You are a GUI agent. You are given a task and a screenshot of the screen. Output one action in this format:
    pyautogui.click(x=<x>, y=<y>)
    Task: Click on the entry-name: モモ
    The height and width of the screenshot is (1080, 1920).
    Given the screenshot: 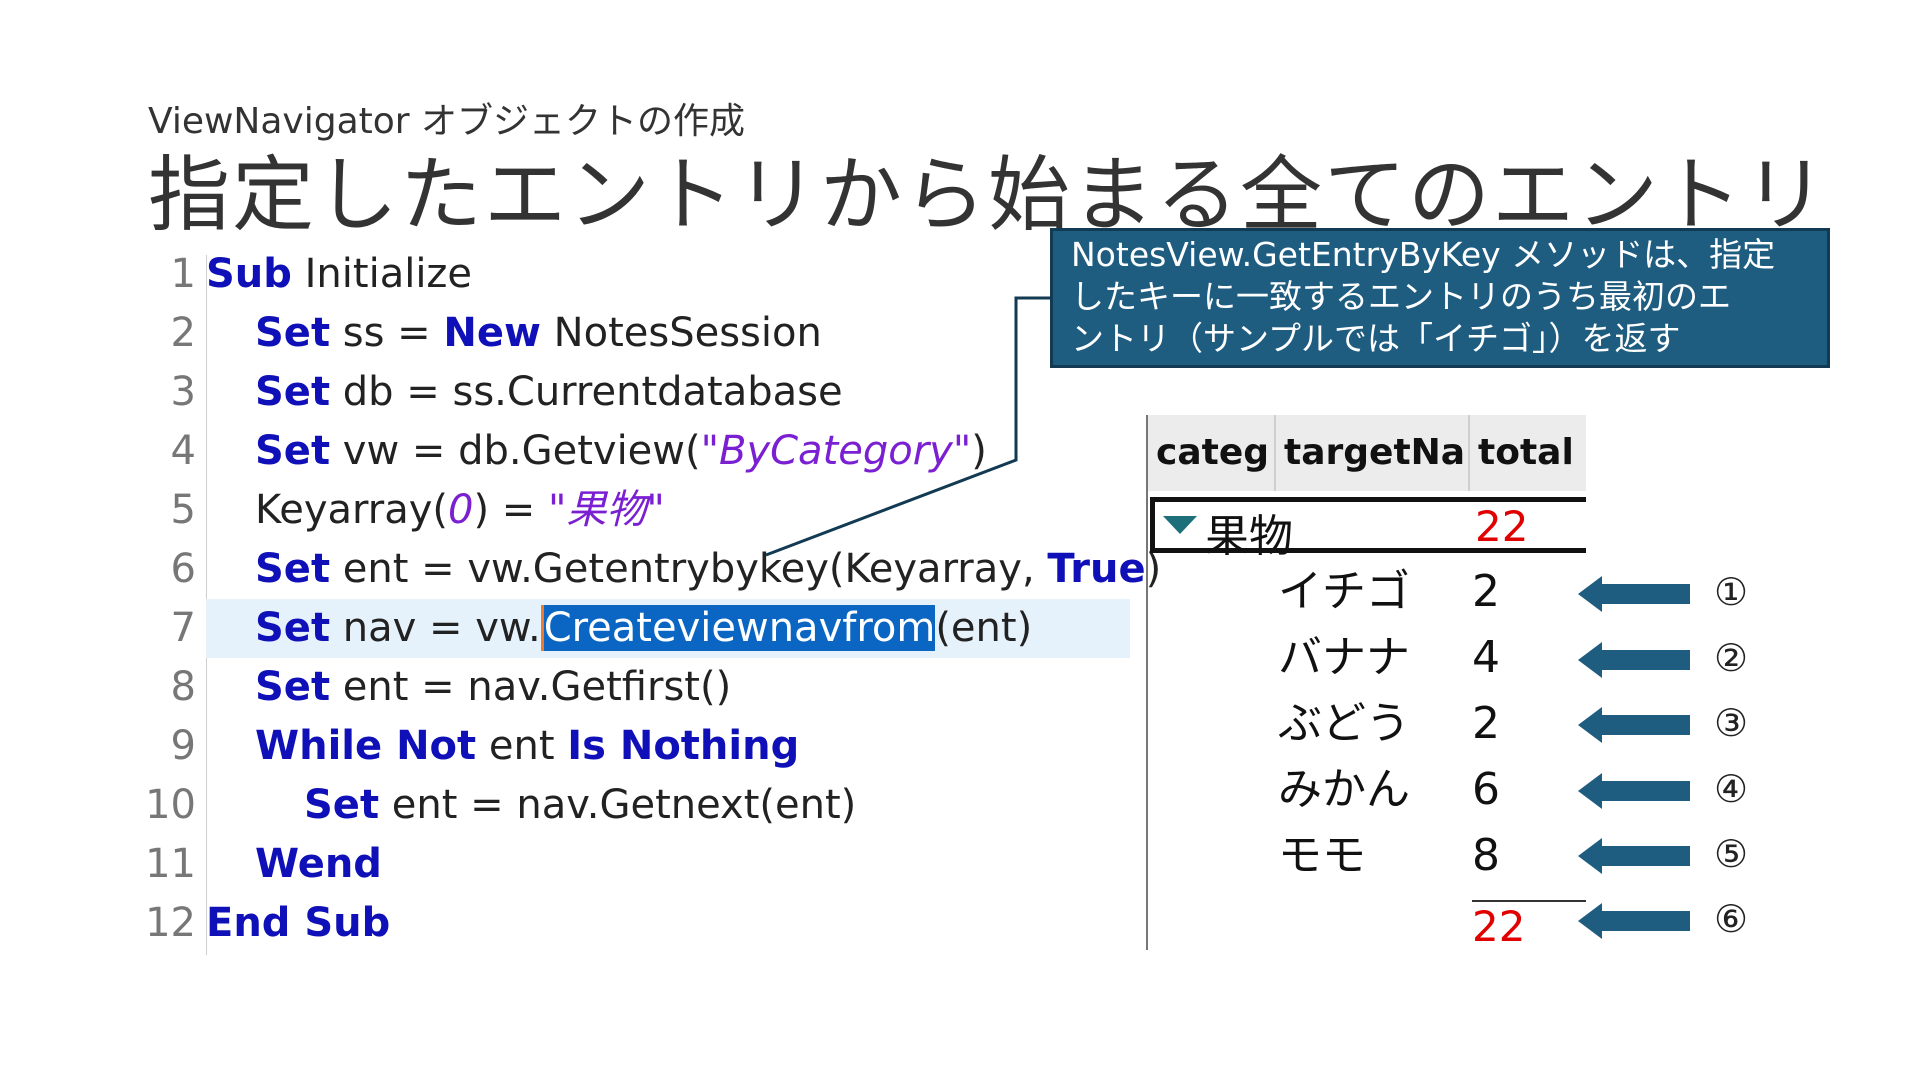 What is the action you would take?
    pyautogui.click(x=1322, y=856)
    